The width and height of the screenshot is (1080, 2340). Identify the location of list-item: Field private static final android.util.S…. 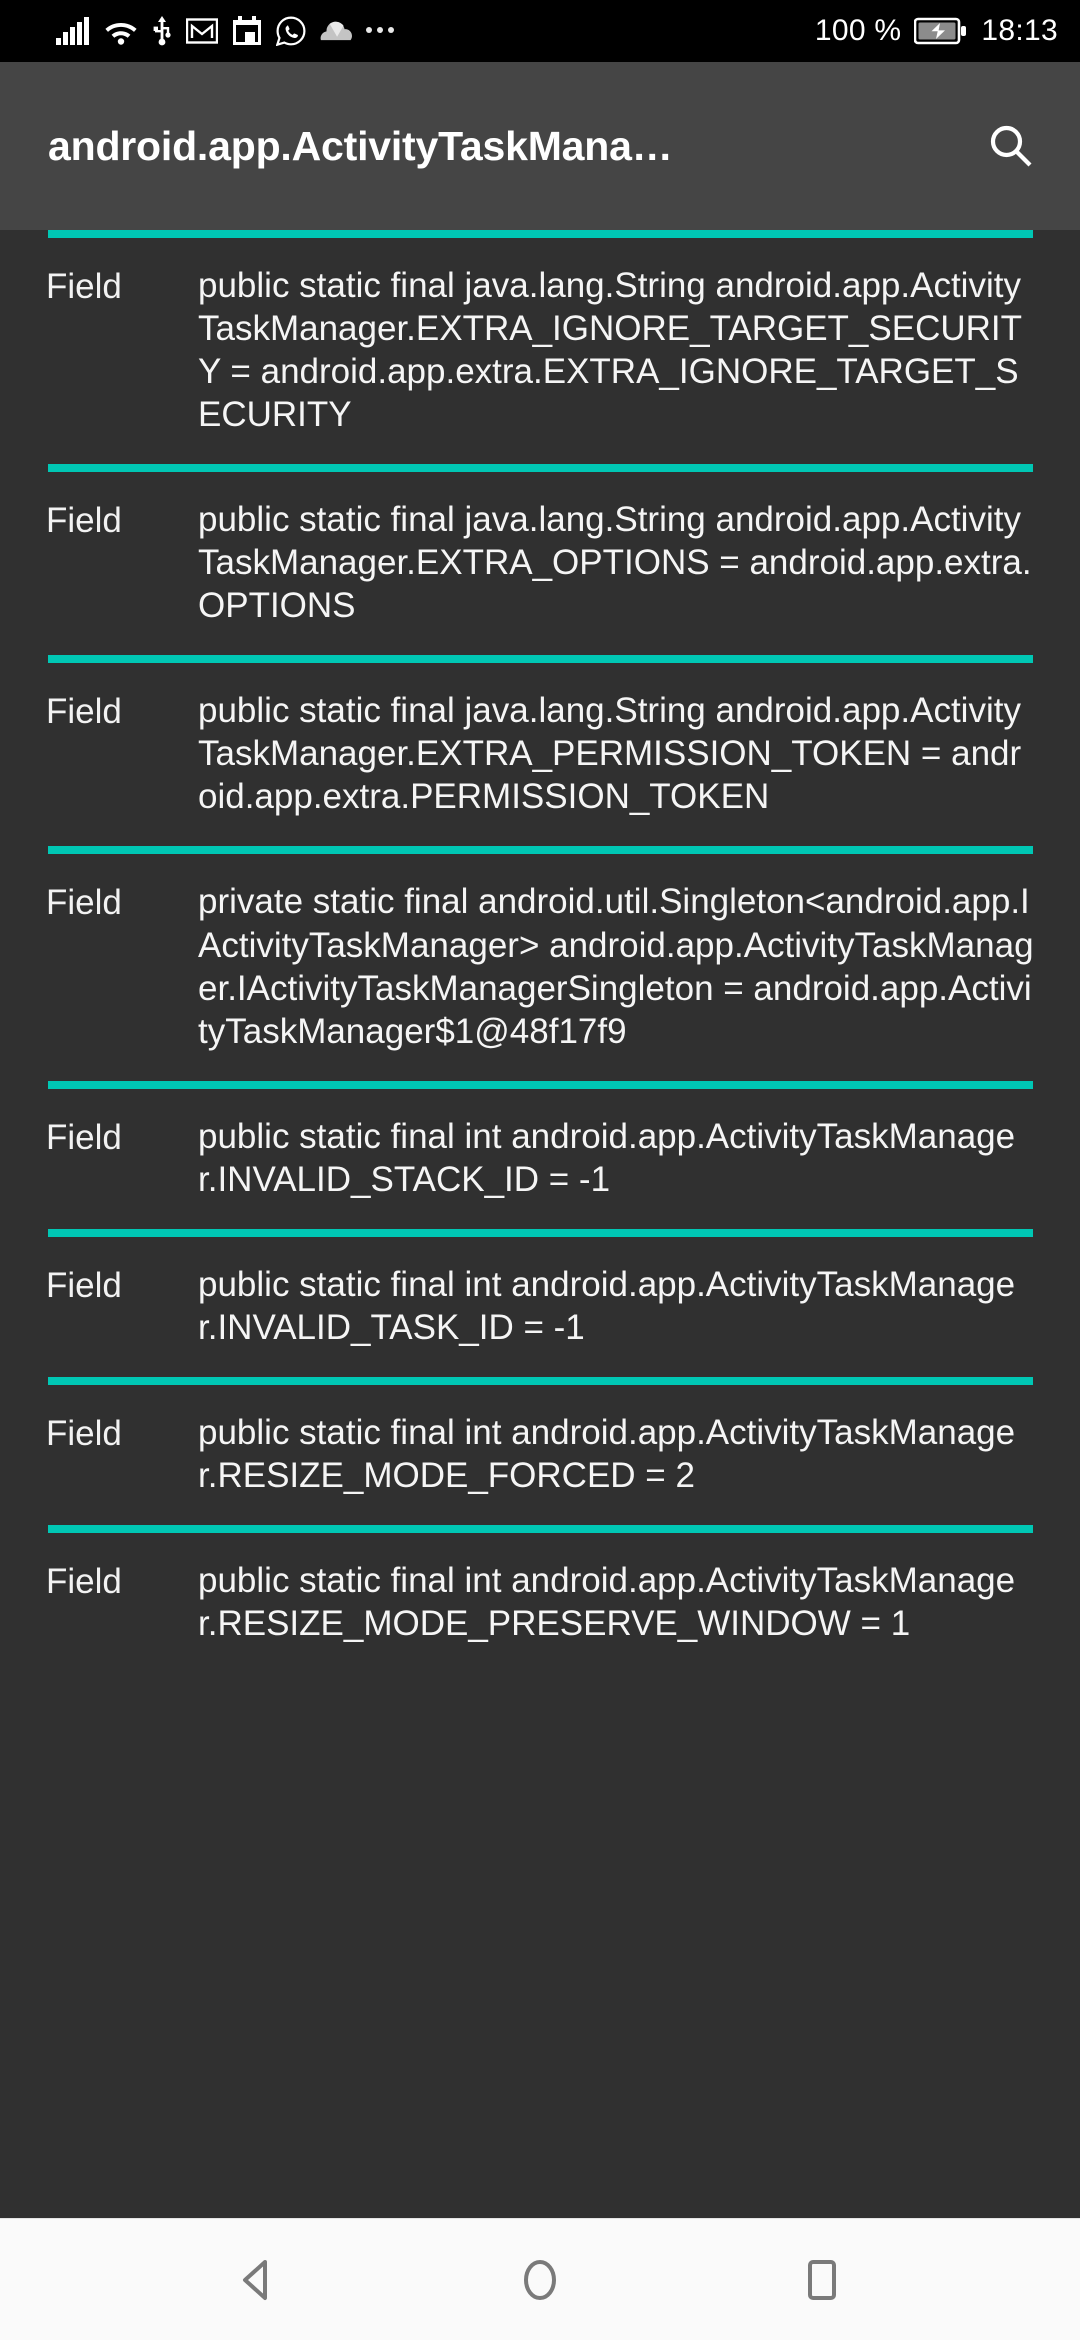
(540, 963).